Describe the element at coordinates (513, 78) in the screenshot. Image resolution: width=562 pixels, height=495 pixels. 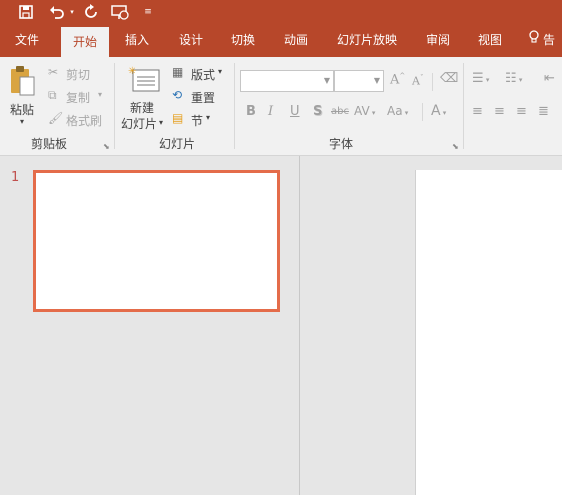
I see `numbering-icon: ☷ ▾` at that location.